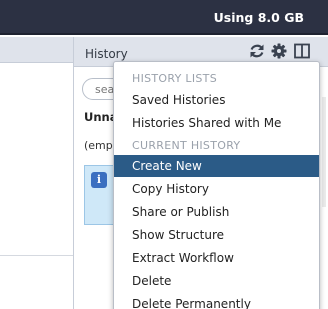  Describe the element at coordinates (36, 50) in the screenshot. I see `center-panel-header` at that location.